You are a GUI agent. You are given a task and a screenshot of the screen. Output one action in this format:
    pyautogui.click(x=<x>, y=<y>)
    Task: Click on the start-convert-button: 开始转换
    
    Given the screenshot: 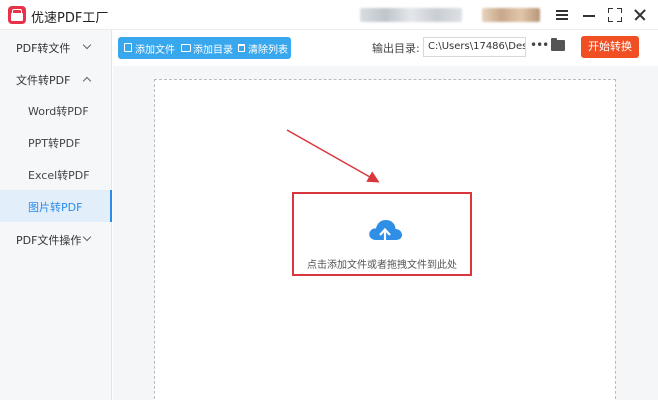 What is the action you would take?
    pyautogui.click(x=610, y=47)
    